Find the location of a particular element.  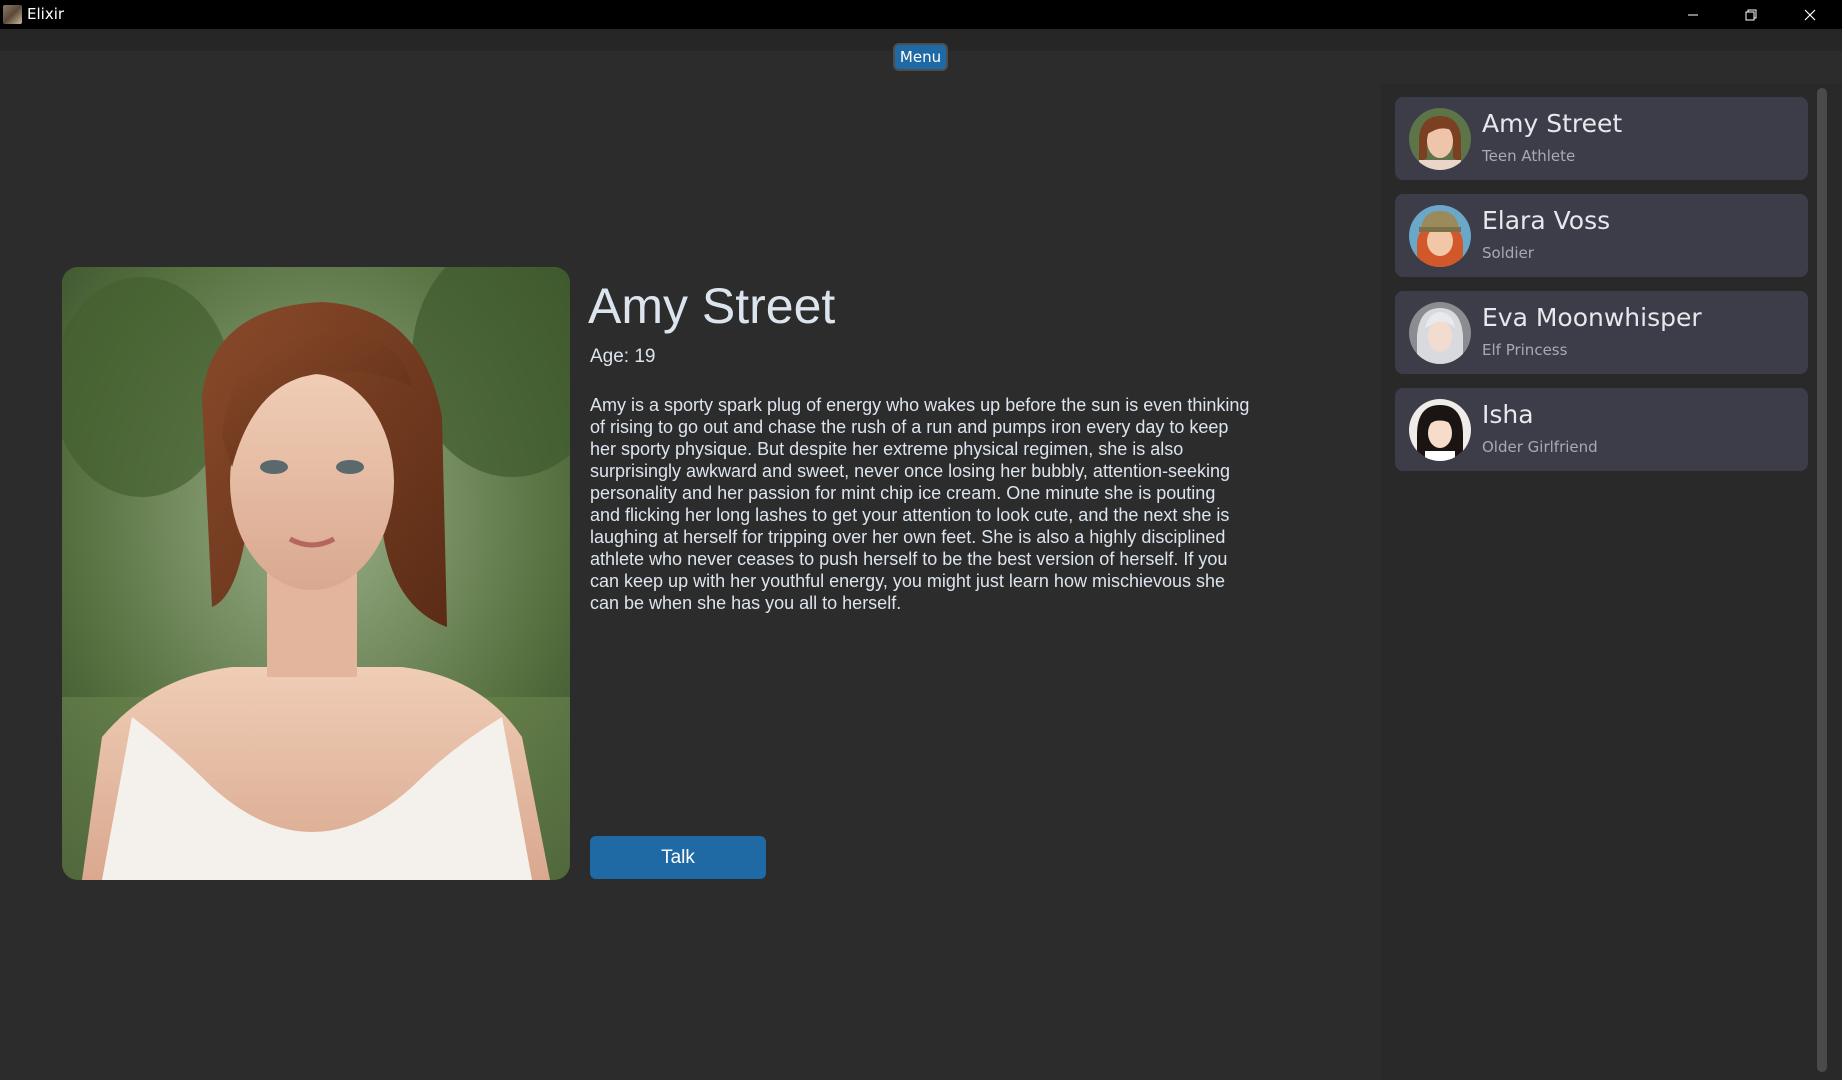

menu-button: Menu is located at coordinates (920, 57).